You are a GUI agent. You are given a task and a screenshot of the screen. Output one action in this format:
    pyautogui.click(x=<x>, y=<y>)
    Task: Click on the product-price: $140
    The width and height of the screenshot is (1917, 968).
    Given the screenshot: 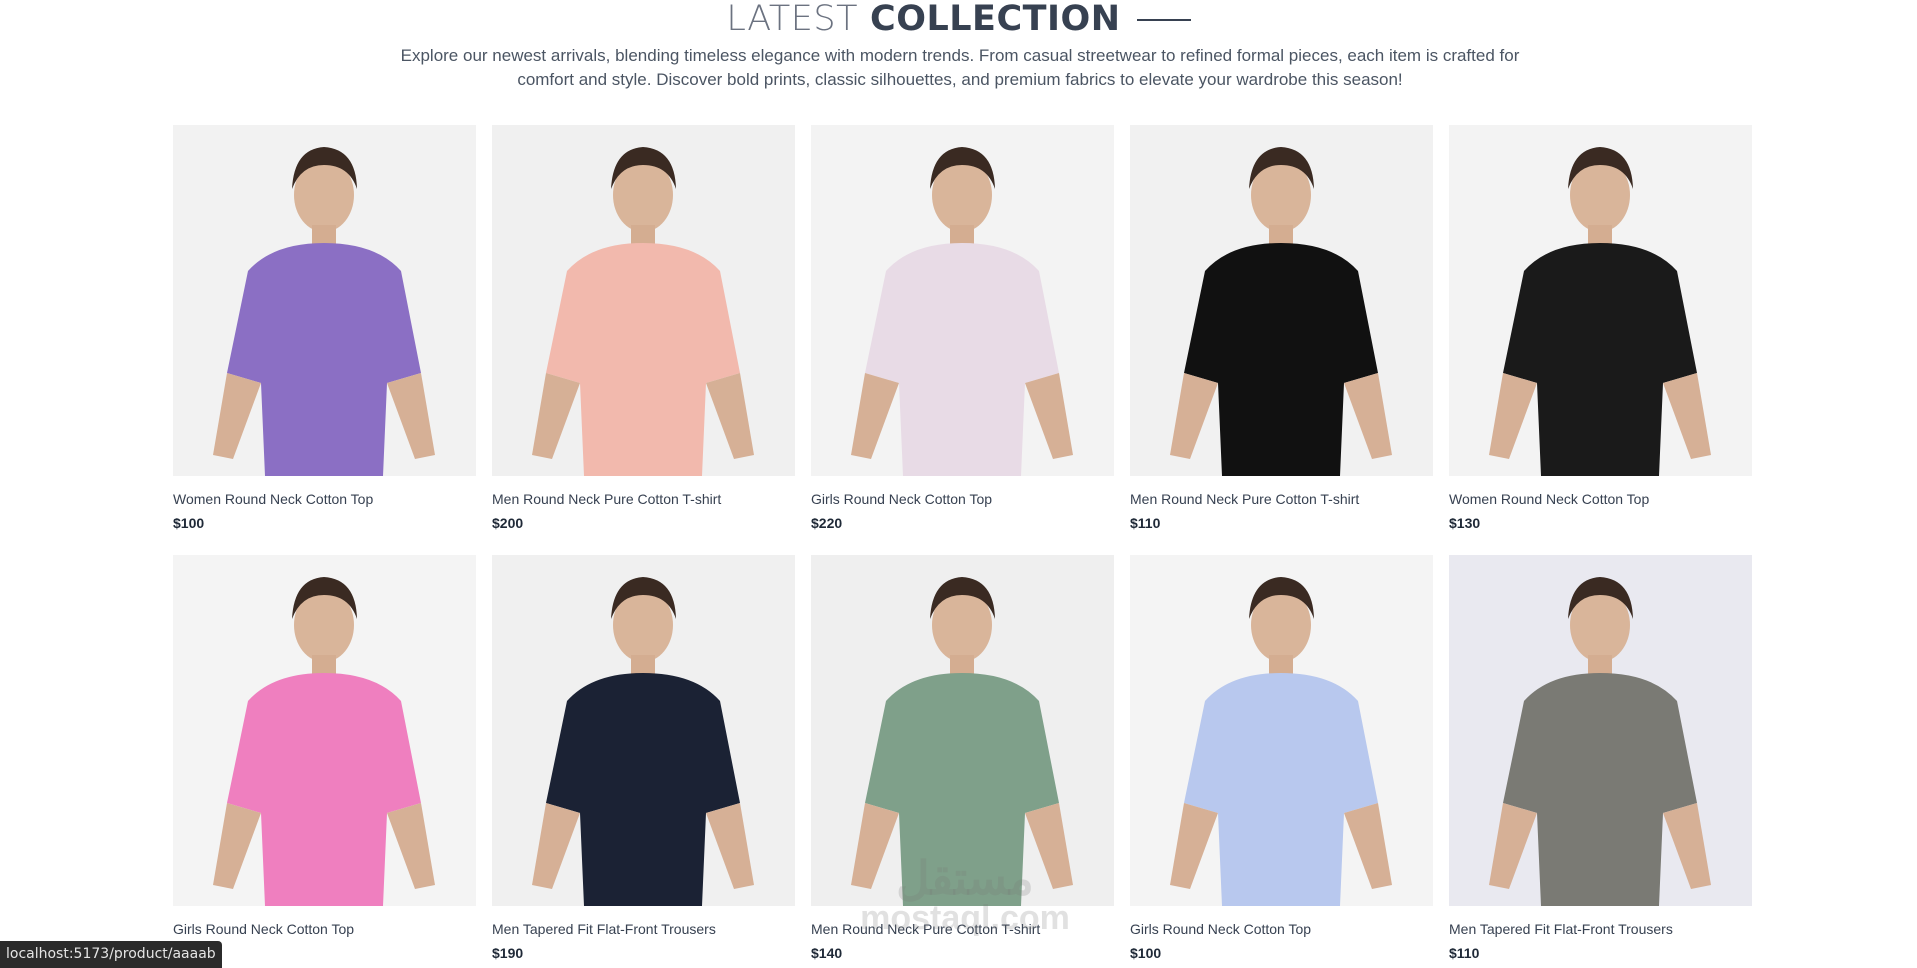 What is the action you would take?
    pyautogui.click(x=827, y=953)
    